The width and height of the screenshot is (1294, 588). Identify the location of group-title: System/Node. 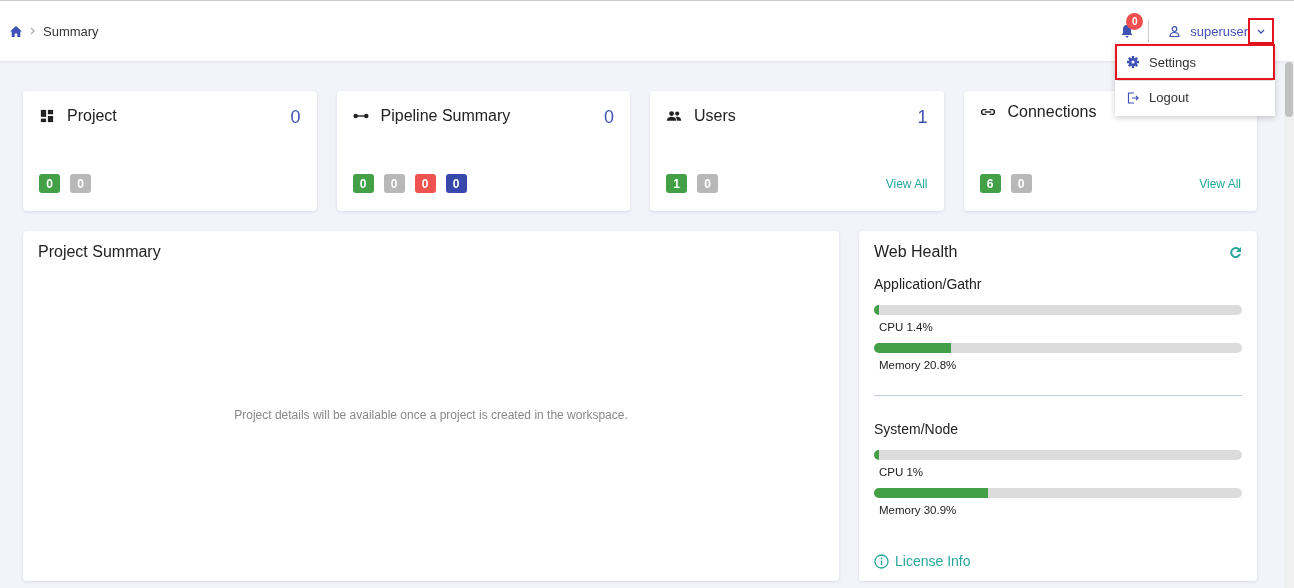
(917, 429).